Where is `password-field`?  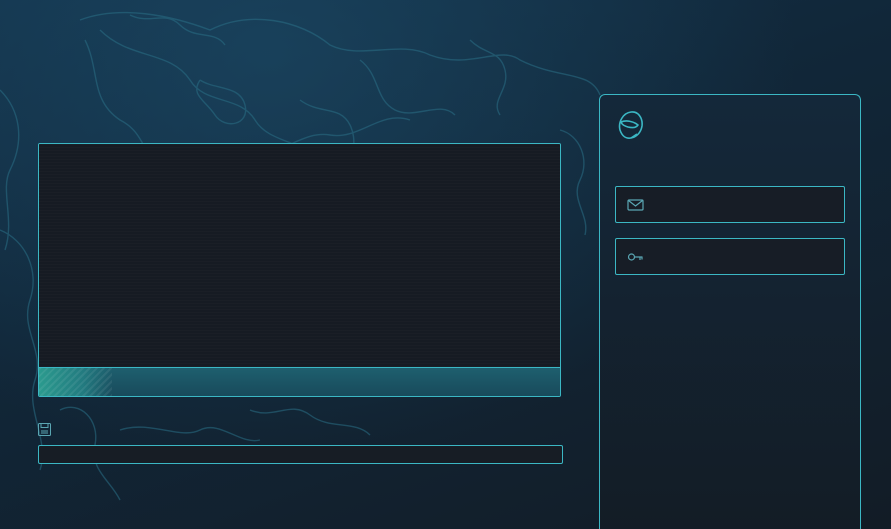
password-field is located at coordinates (730, 257).